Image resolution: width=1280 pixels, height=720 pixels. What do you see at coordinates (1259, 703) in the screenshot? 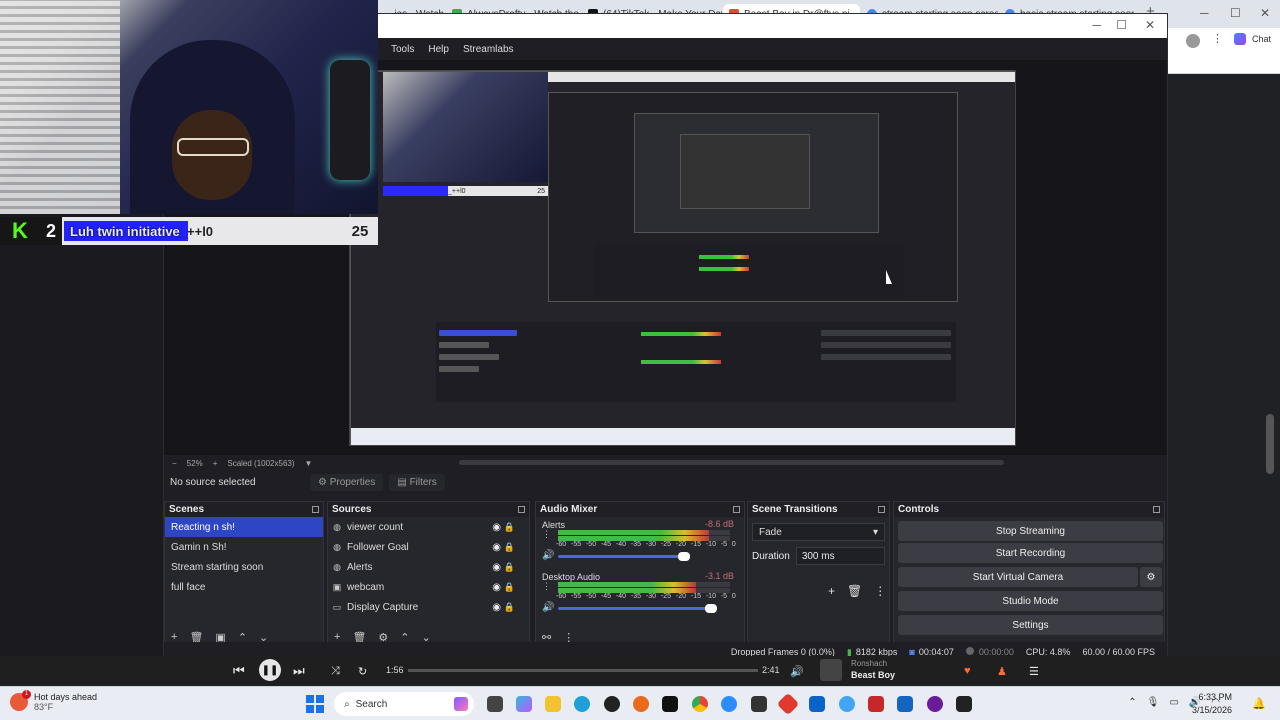
I see `notifications-icon: 🔔` at bounding box center [1259, 703].